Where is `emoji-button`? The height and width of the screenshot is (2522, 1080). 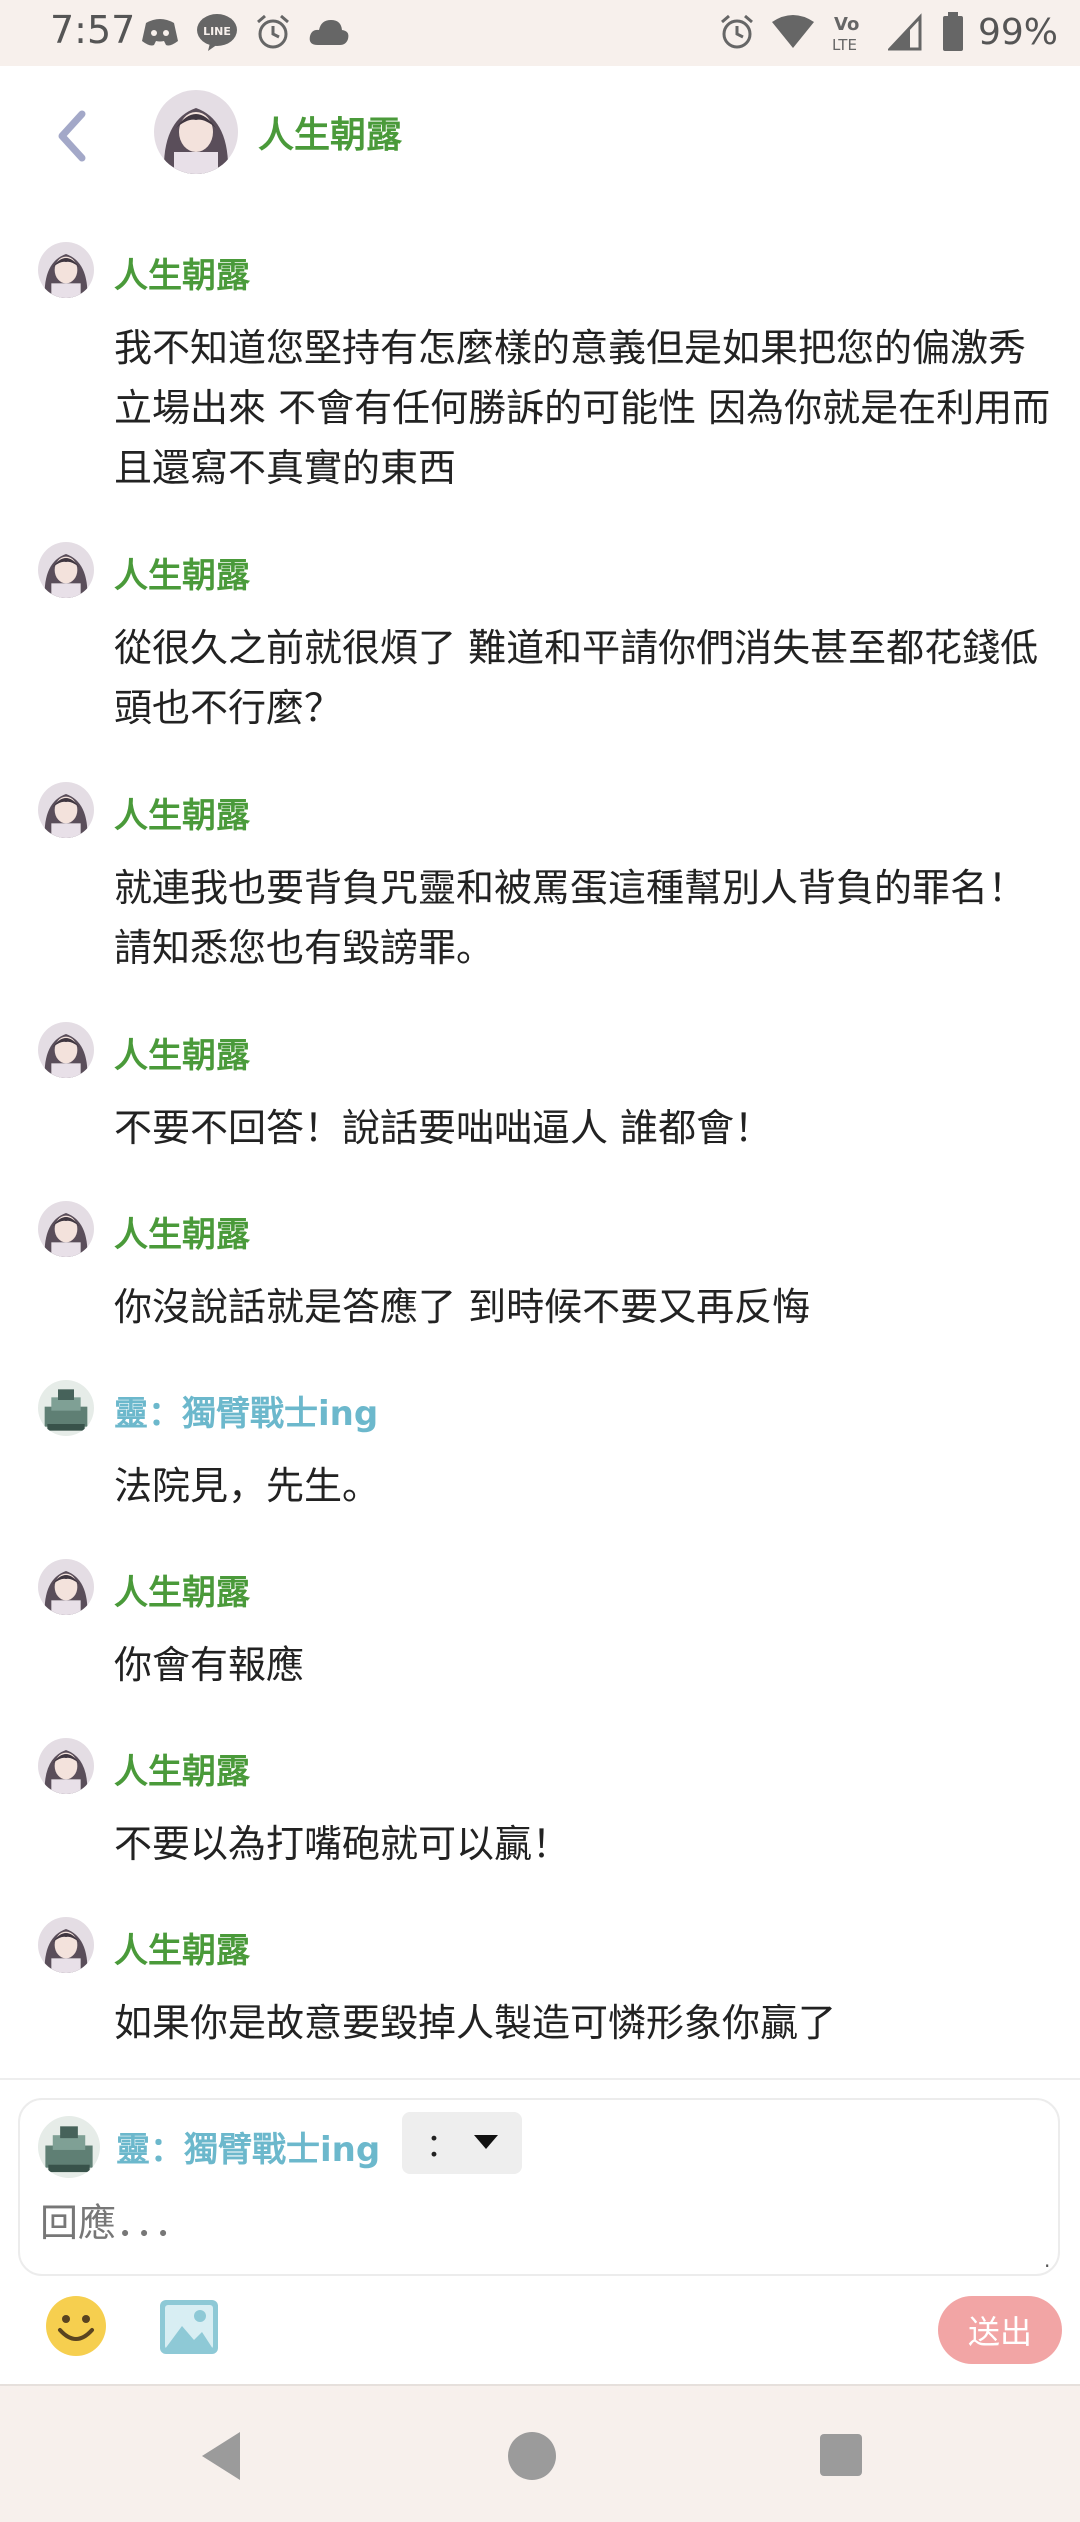 emoji-button is located at coordinates (76, 2326).